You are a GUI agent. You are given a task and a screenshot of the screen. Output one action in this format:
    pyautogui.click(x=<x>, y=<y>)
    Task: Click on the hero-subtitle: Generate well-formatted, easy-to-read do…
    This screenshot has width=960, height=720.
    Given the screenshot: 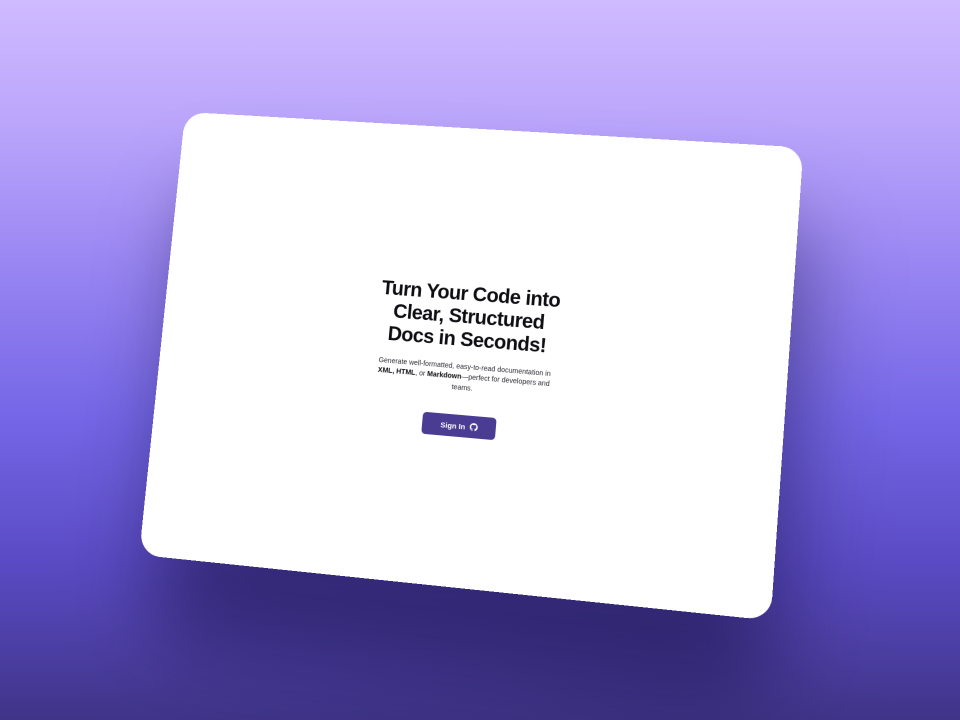 What is the action you would take?
    pyautogui.click(x=463, y=379)
    